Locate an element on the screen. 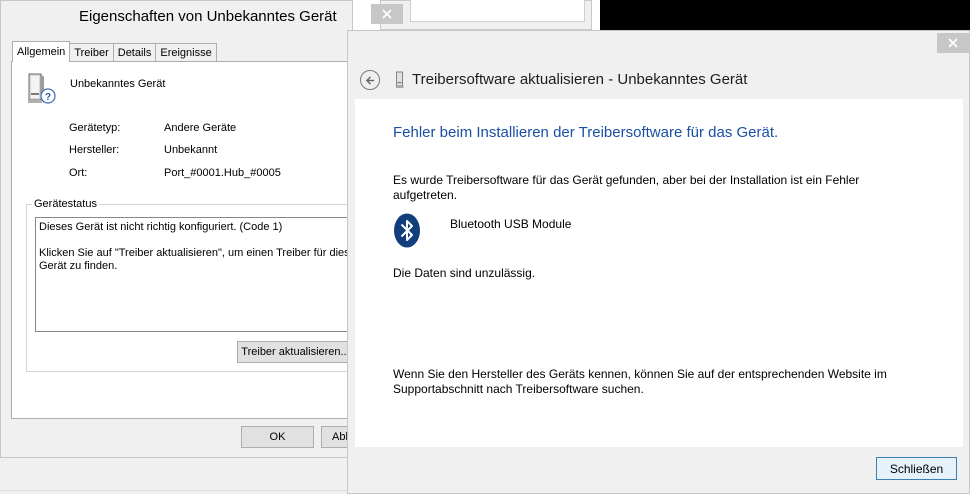 The width and height of the screenshot is (970, 494). bluetooth-device-name: Bluetooth USB Module is located at coordinates (511, 224).